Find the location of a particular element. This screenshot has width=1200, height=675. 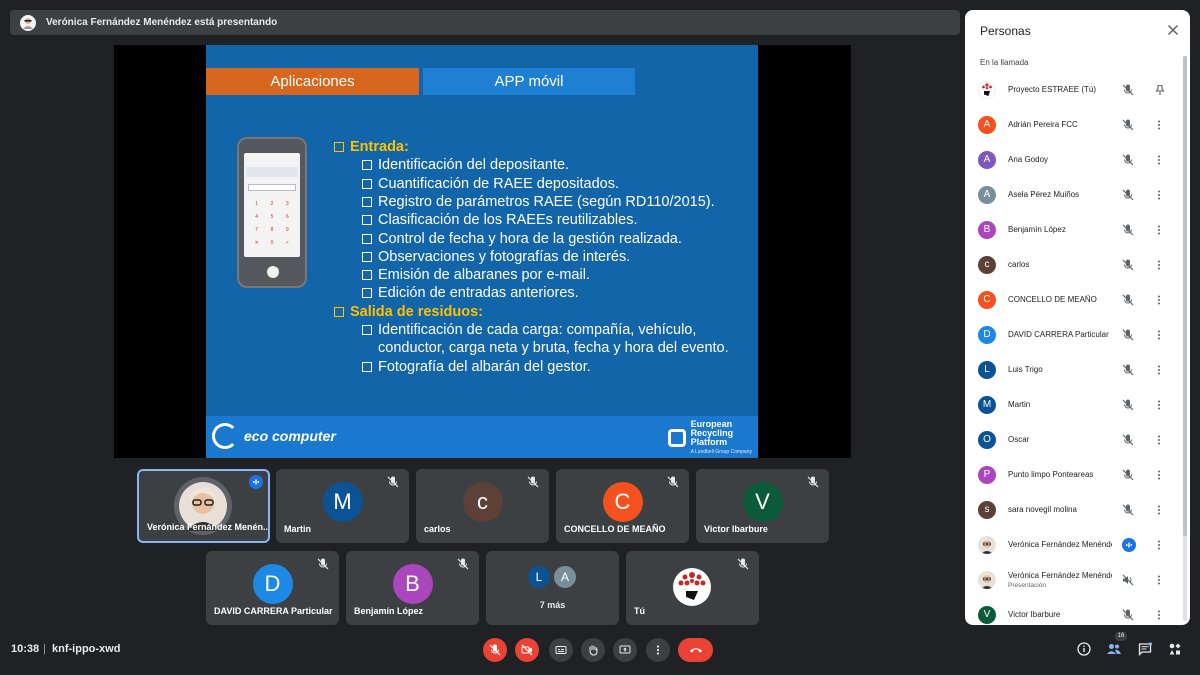

avatar: A is located at coordinates (565, 577).